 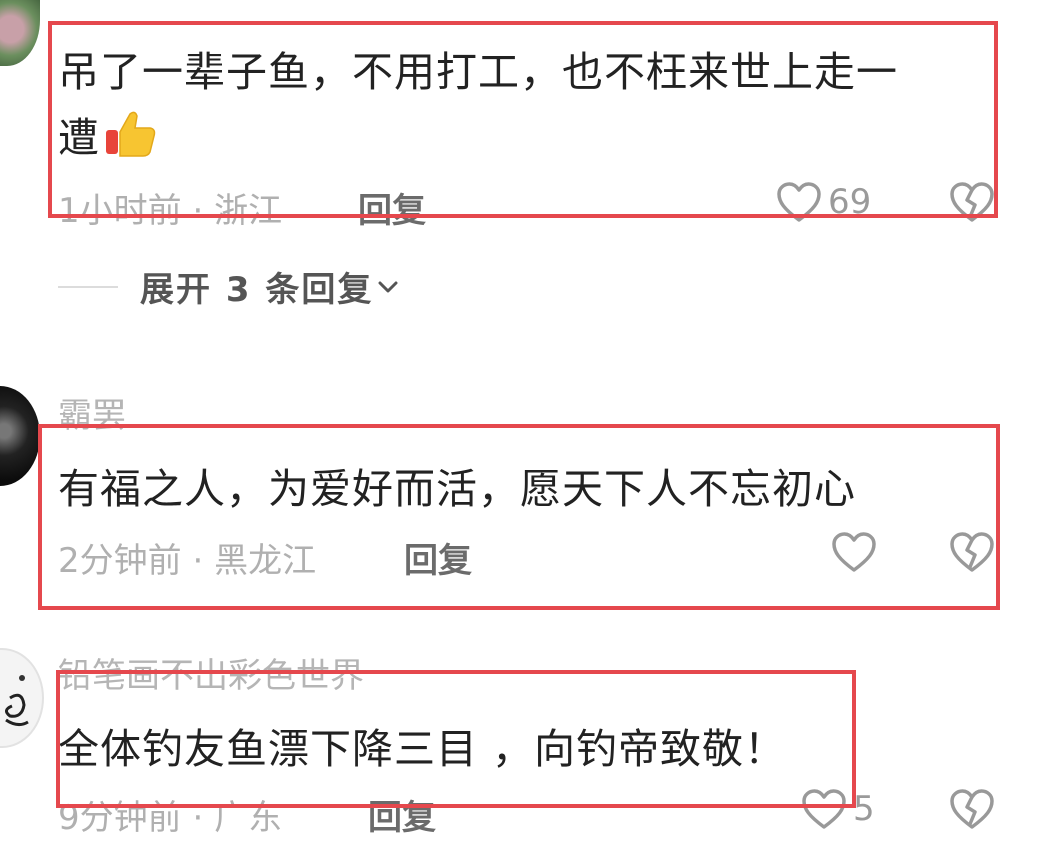 I want to click on comment-text: 有福之人，为爱好而活，愿天下人不忘初心, so click(x=457, y=489).